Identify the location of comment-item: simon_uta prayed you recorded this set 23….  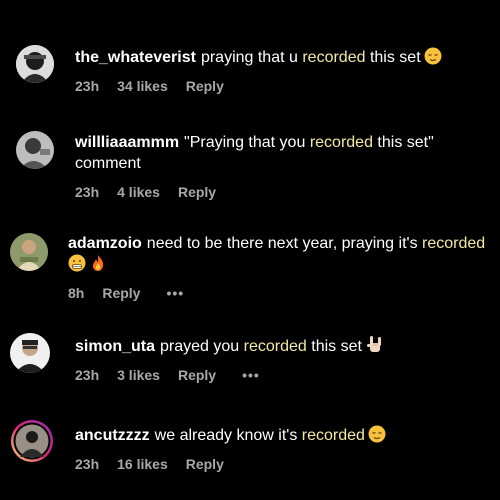
(250, 360).